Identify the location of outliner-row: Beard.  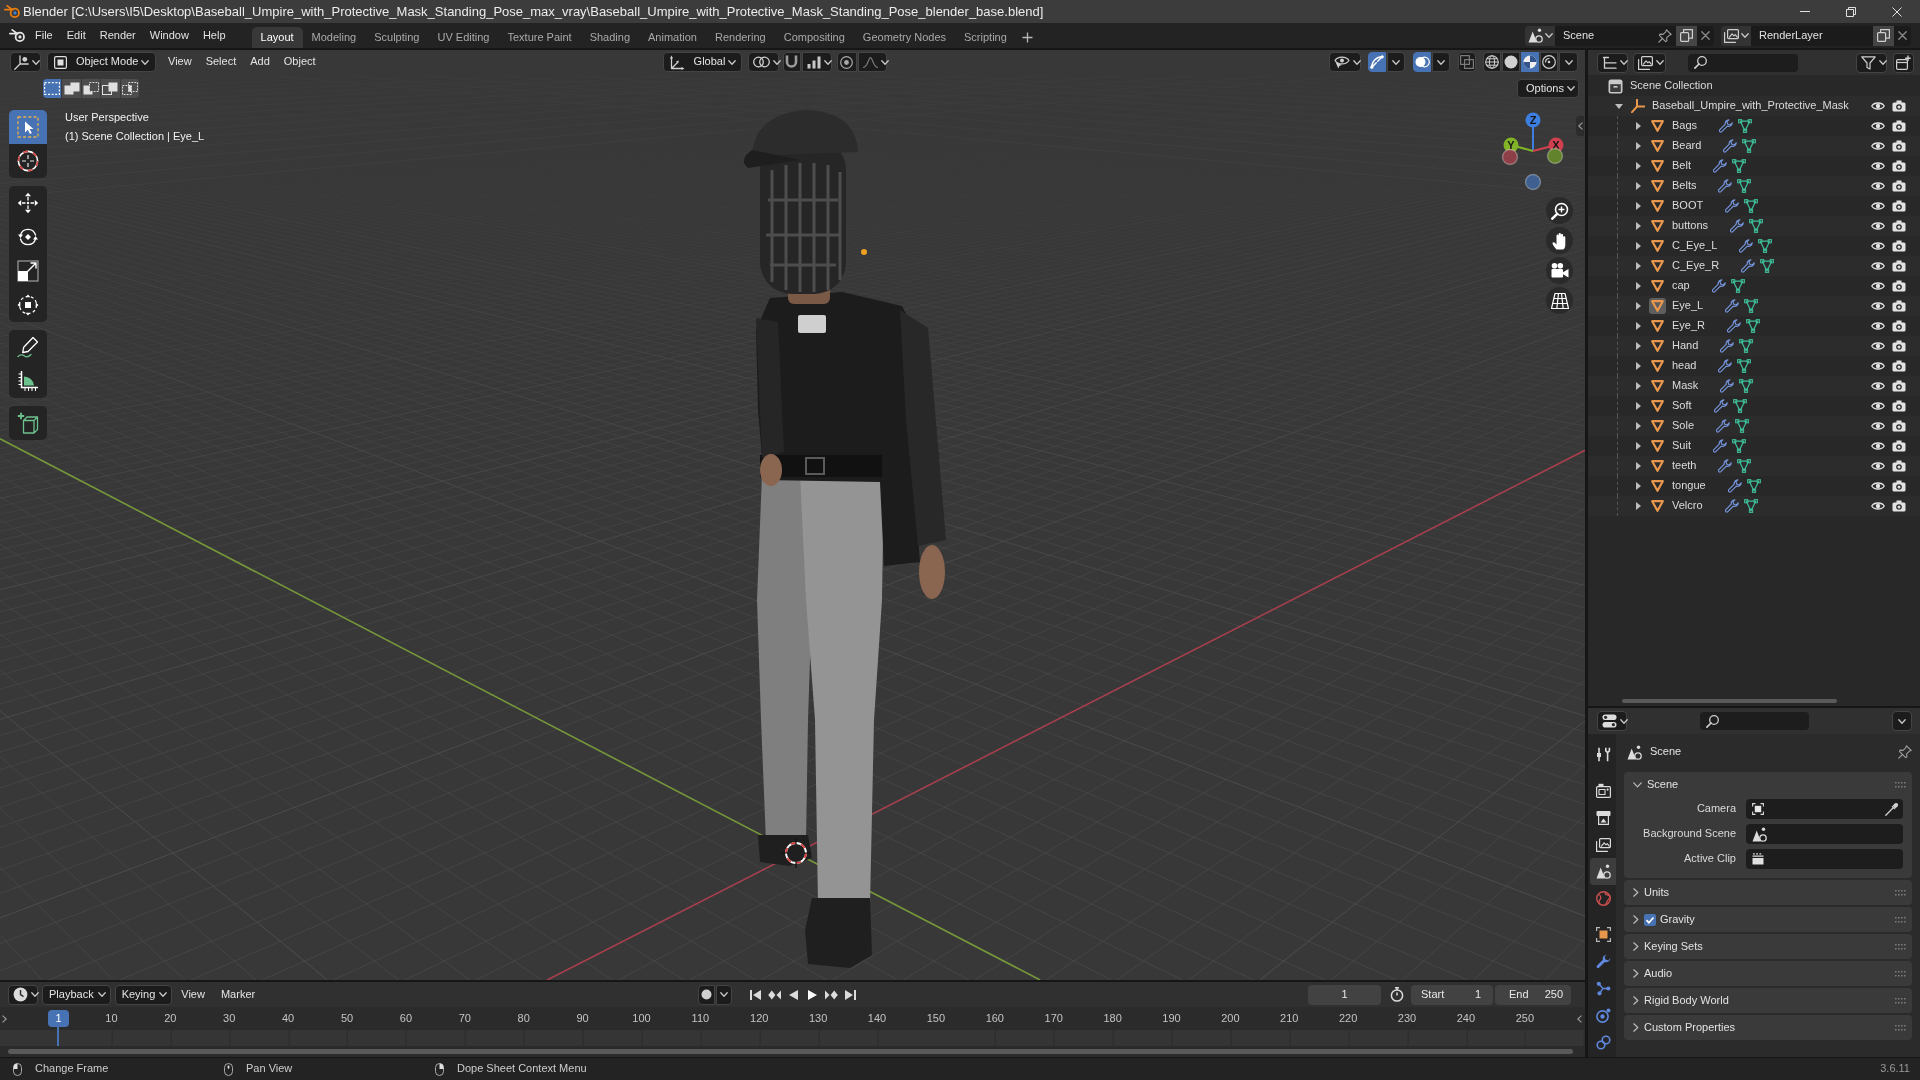
(1754, 146).